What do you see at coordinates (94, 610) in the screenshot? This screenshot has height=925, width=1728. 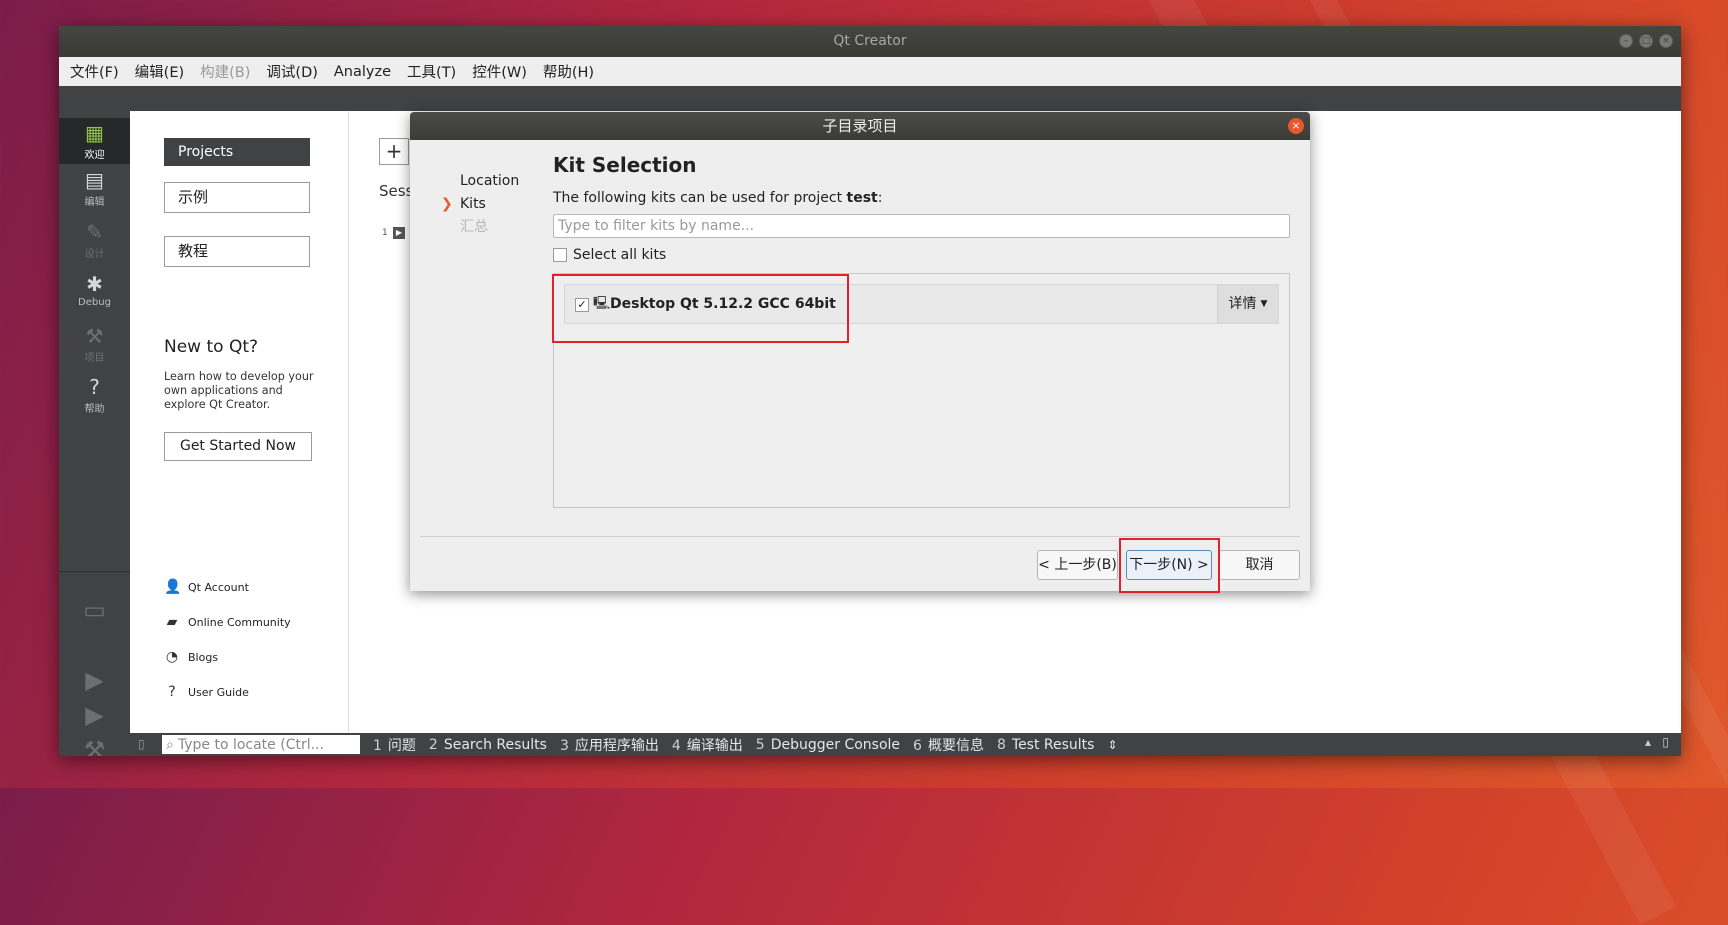 I see `kit-selector-monitor-icon: ▭` at bounding box center [94, 610].